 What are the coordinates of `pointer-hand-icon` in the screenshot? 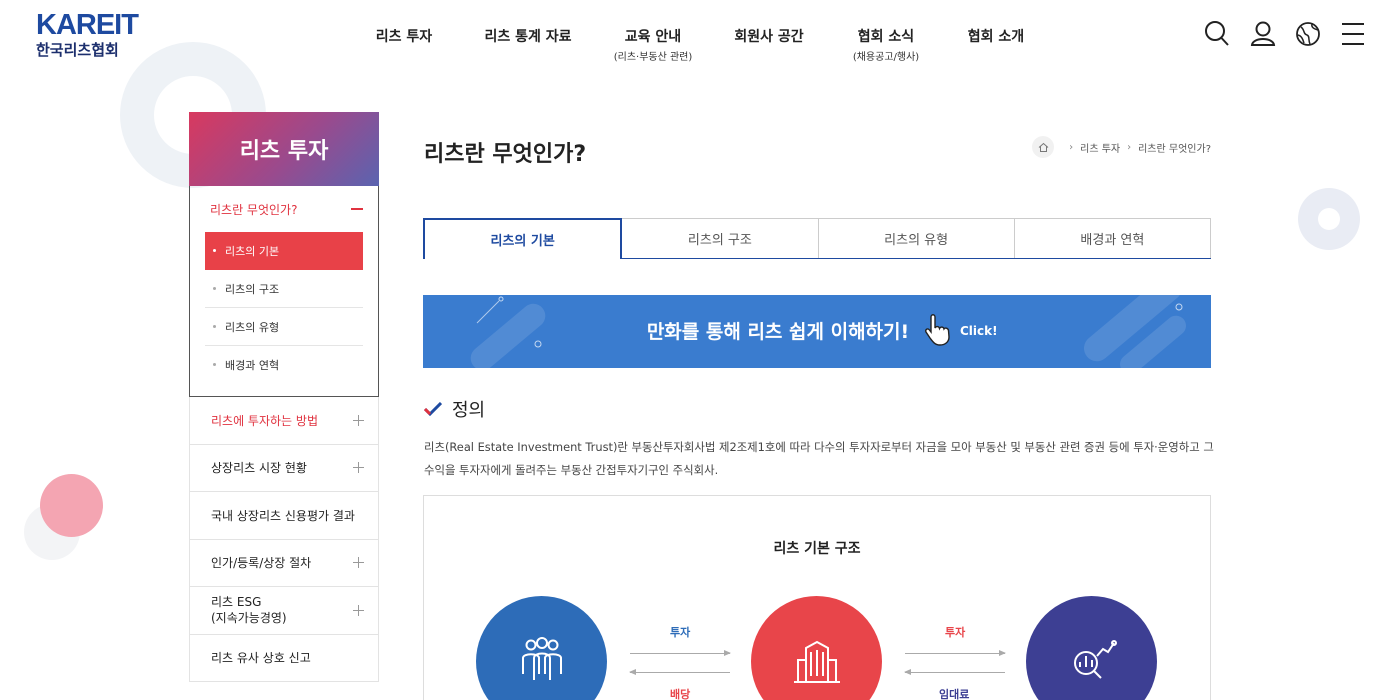 It's located at (937, 330).